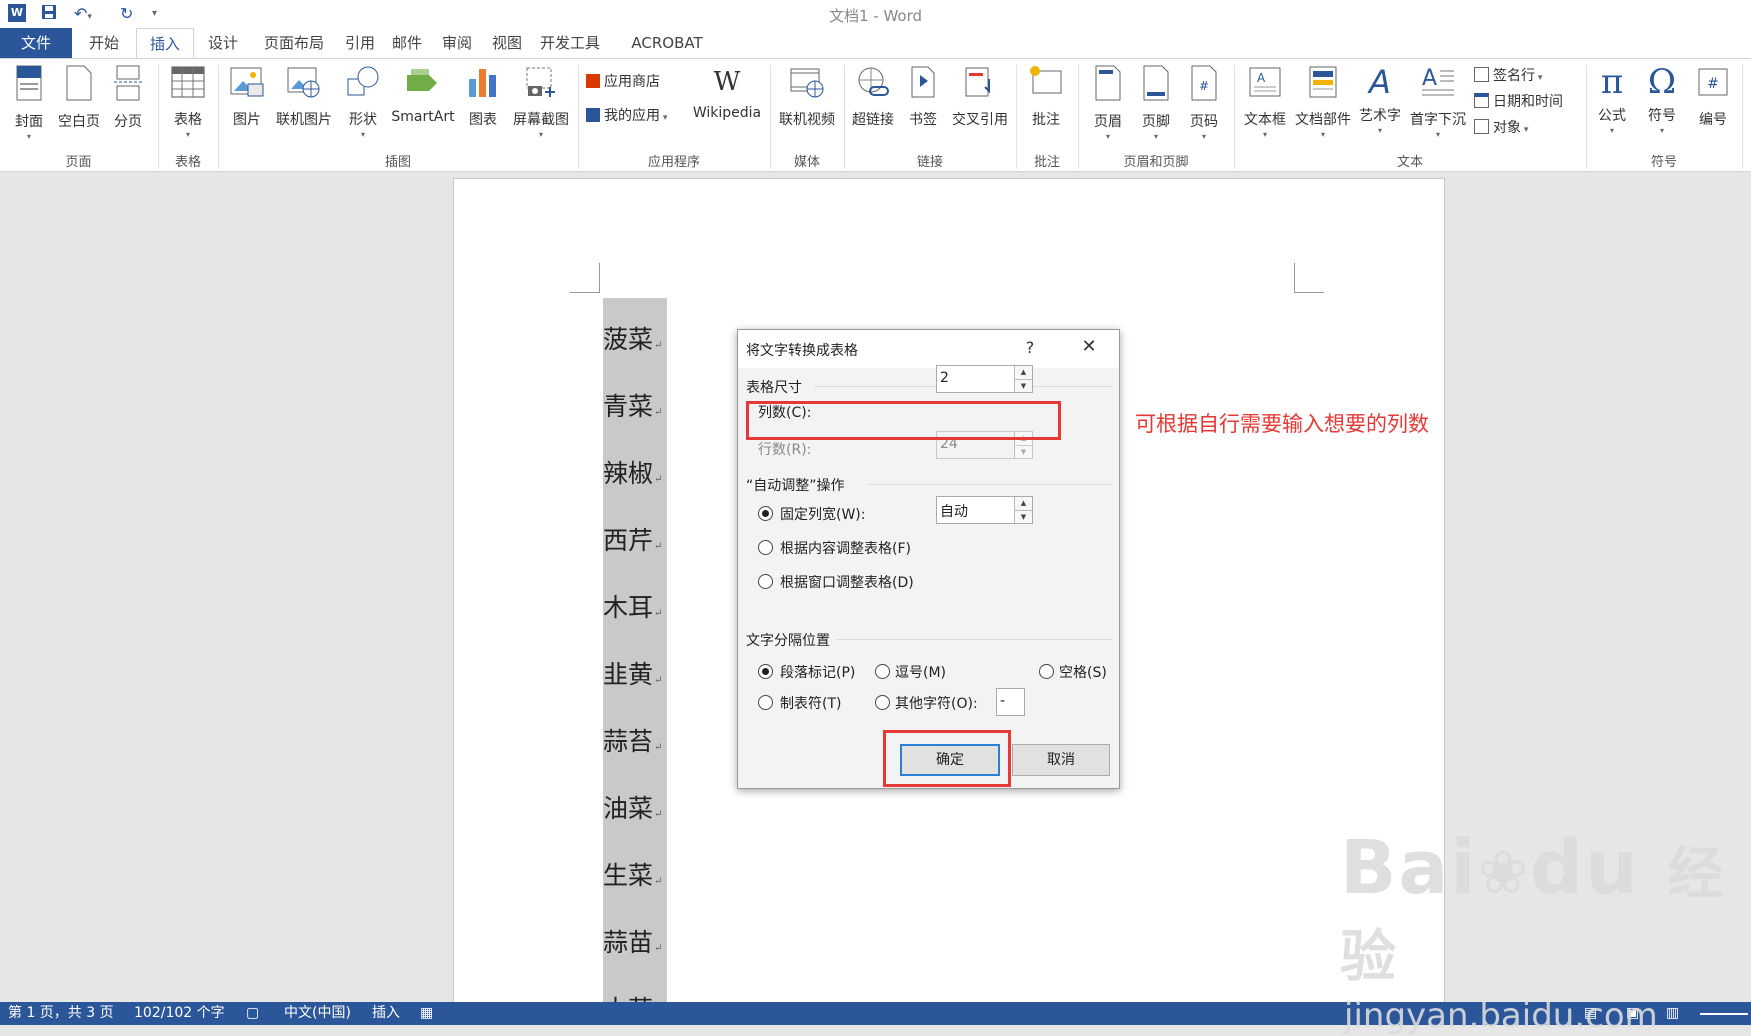  What do you see at coordinates (980, 97) in the screenshot?
I see `cross-reference-button: 交叉引用` at bounding box center [980, 97].